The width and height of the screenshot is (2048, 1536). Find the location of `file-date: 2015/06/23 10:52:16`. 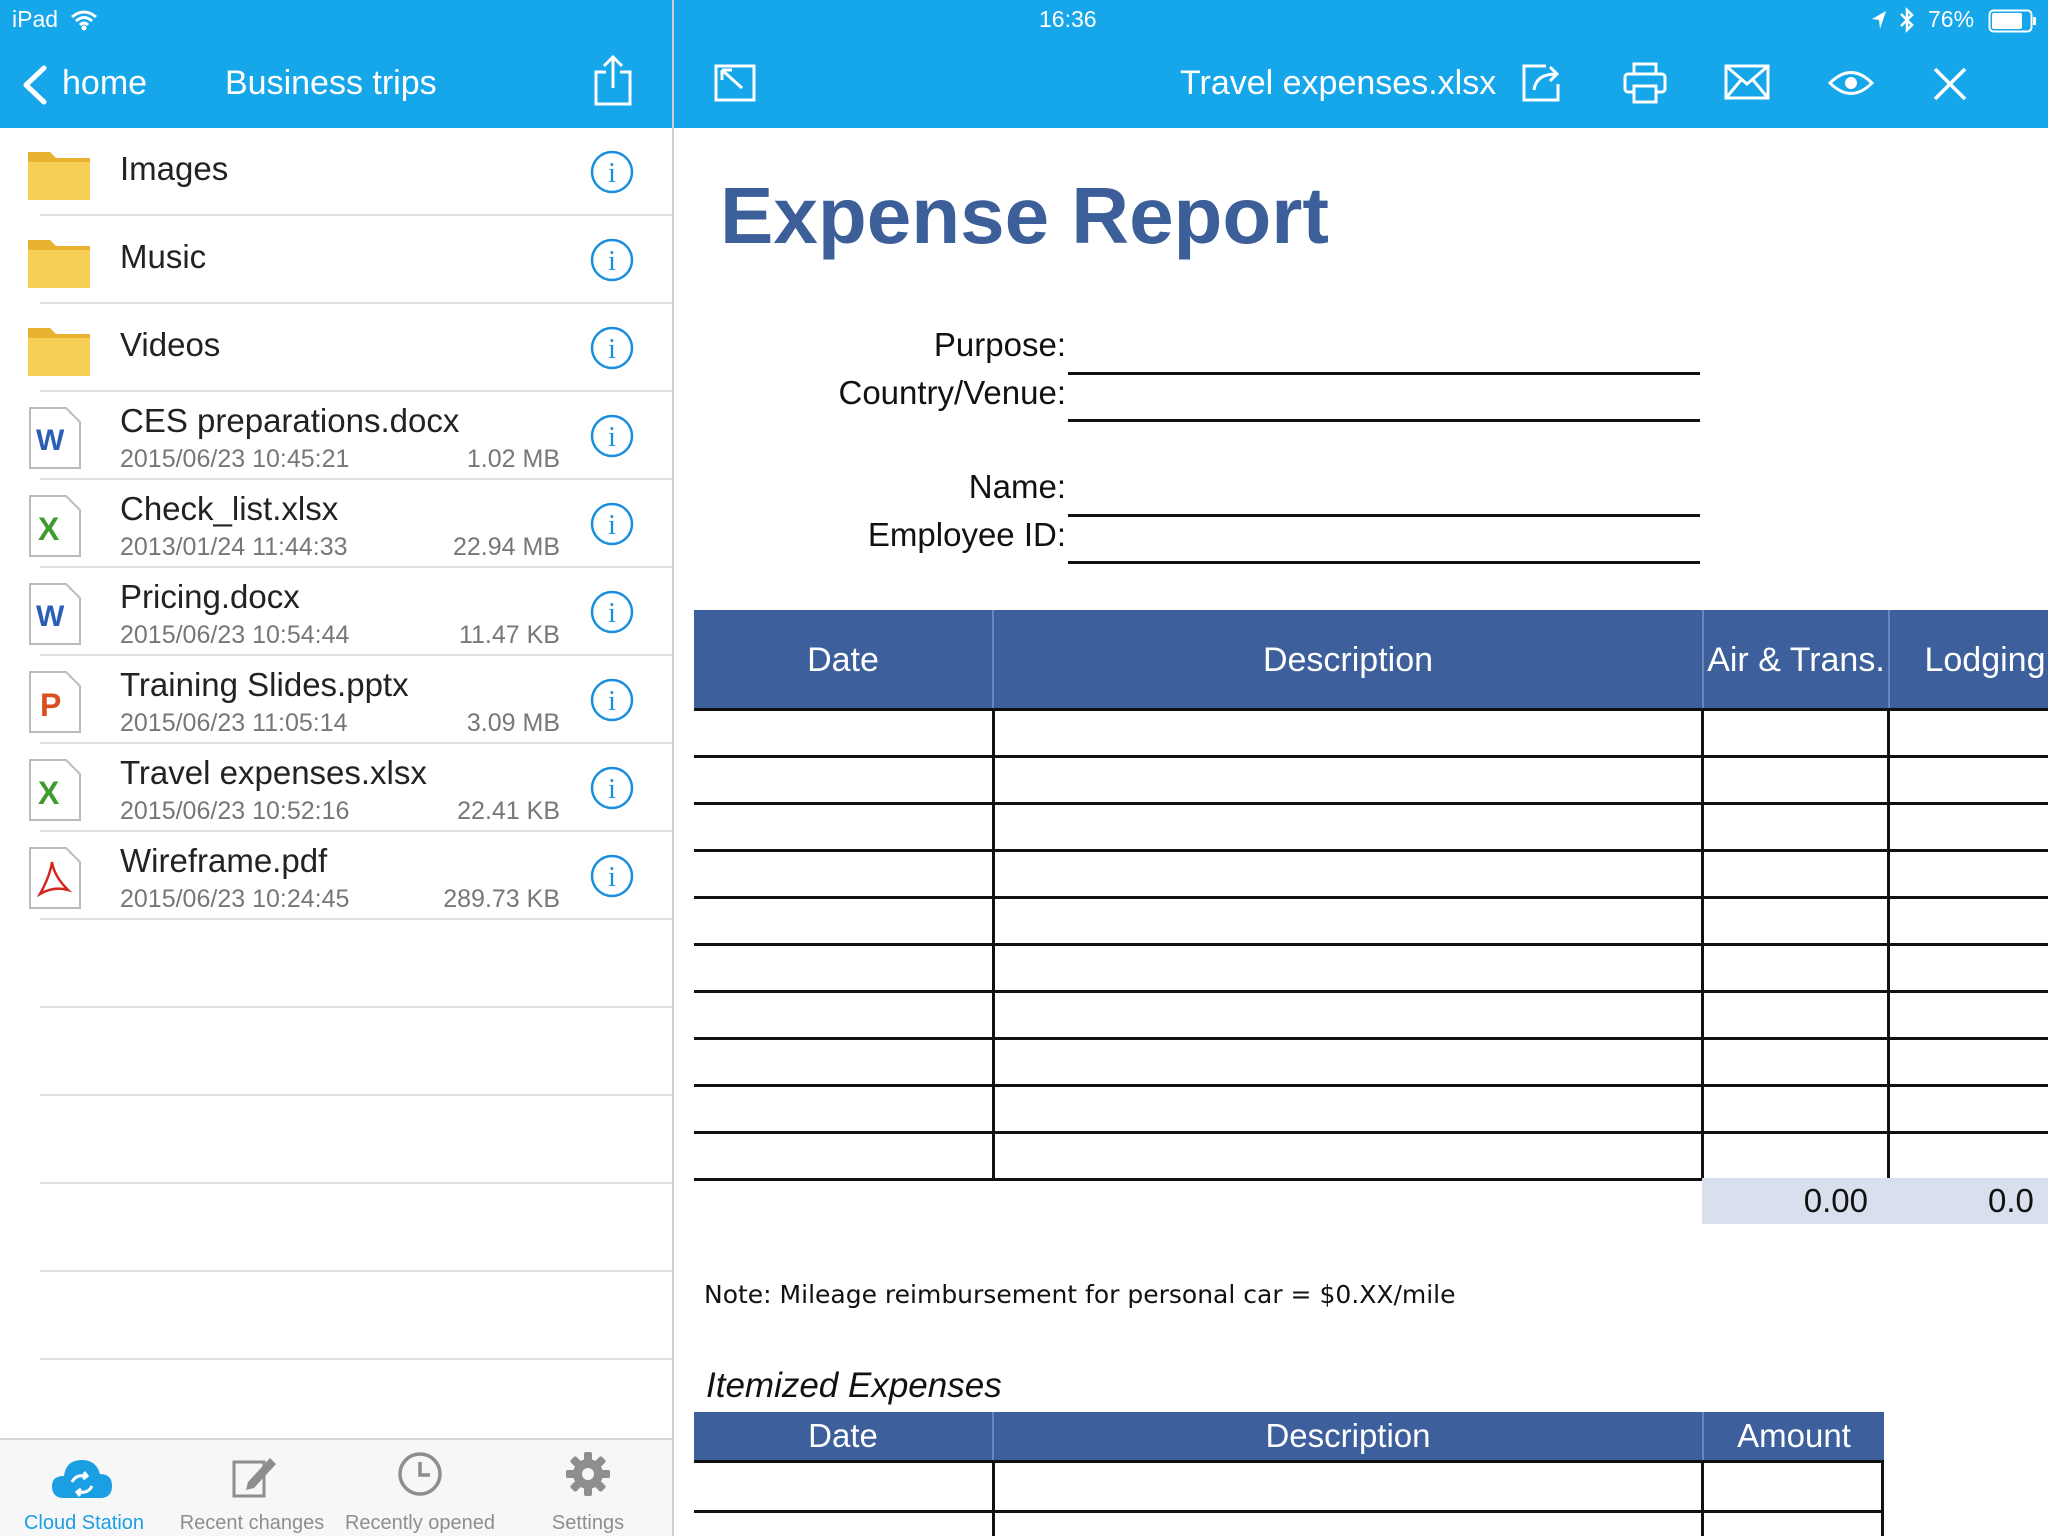

file-date: 2015/06/23 10:52:16 is located at coordinates (235, 811).